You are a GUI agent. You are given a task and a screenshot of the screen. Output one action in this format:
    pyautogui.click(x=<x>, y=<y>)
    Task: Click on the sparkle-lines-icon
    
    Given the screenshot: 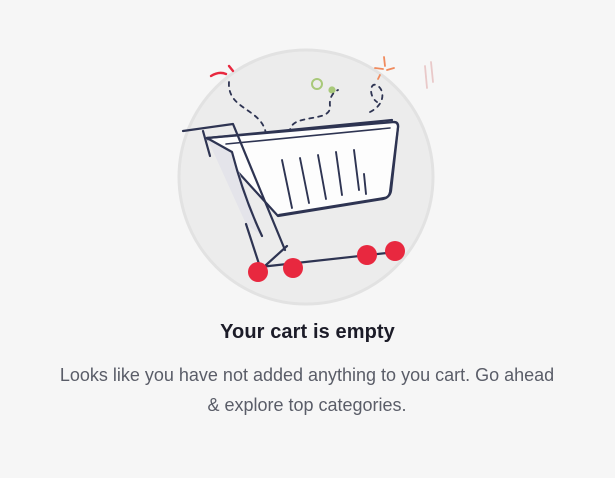 What is the action you would take?
    pyautogui.click(x=429, y=75)
    